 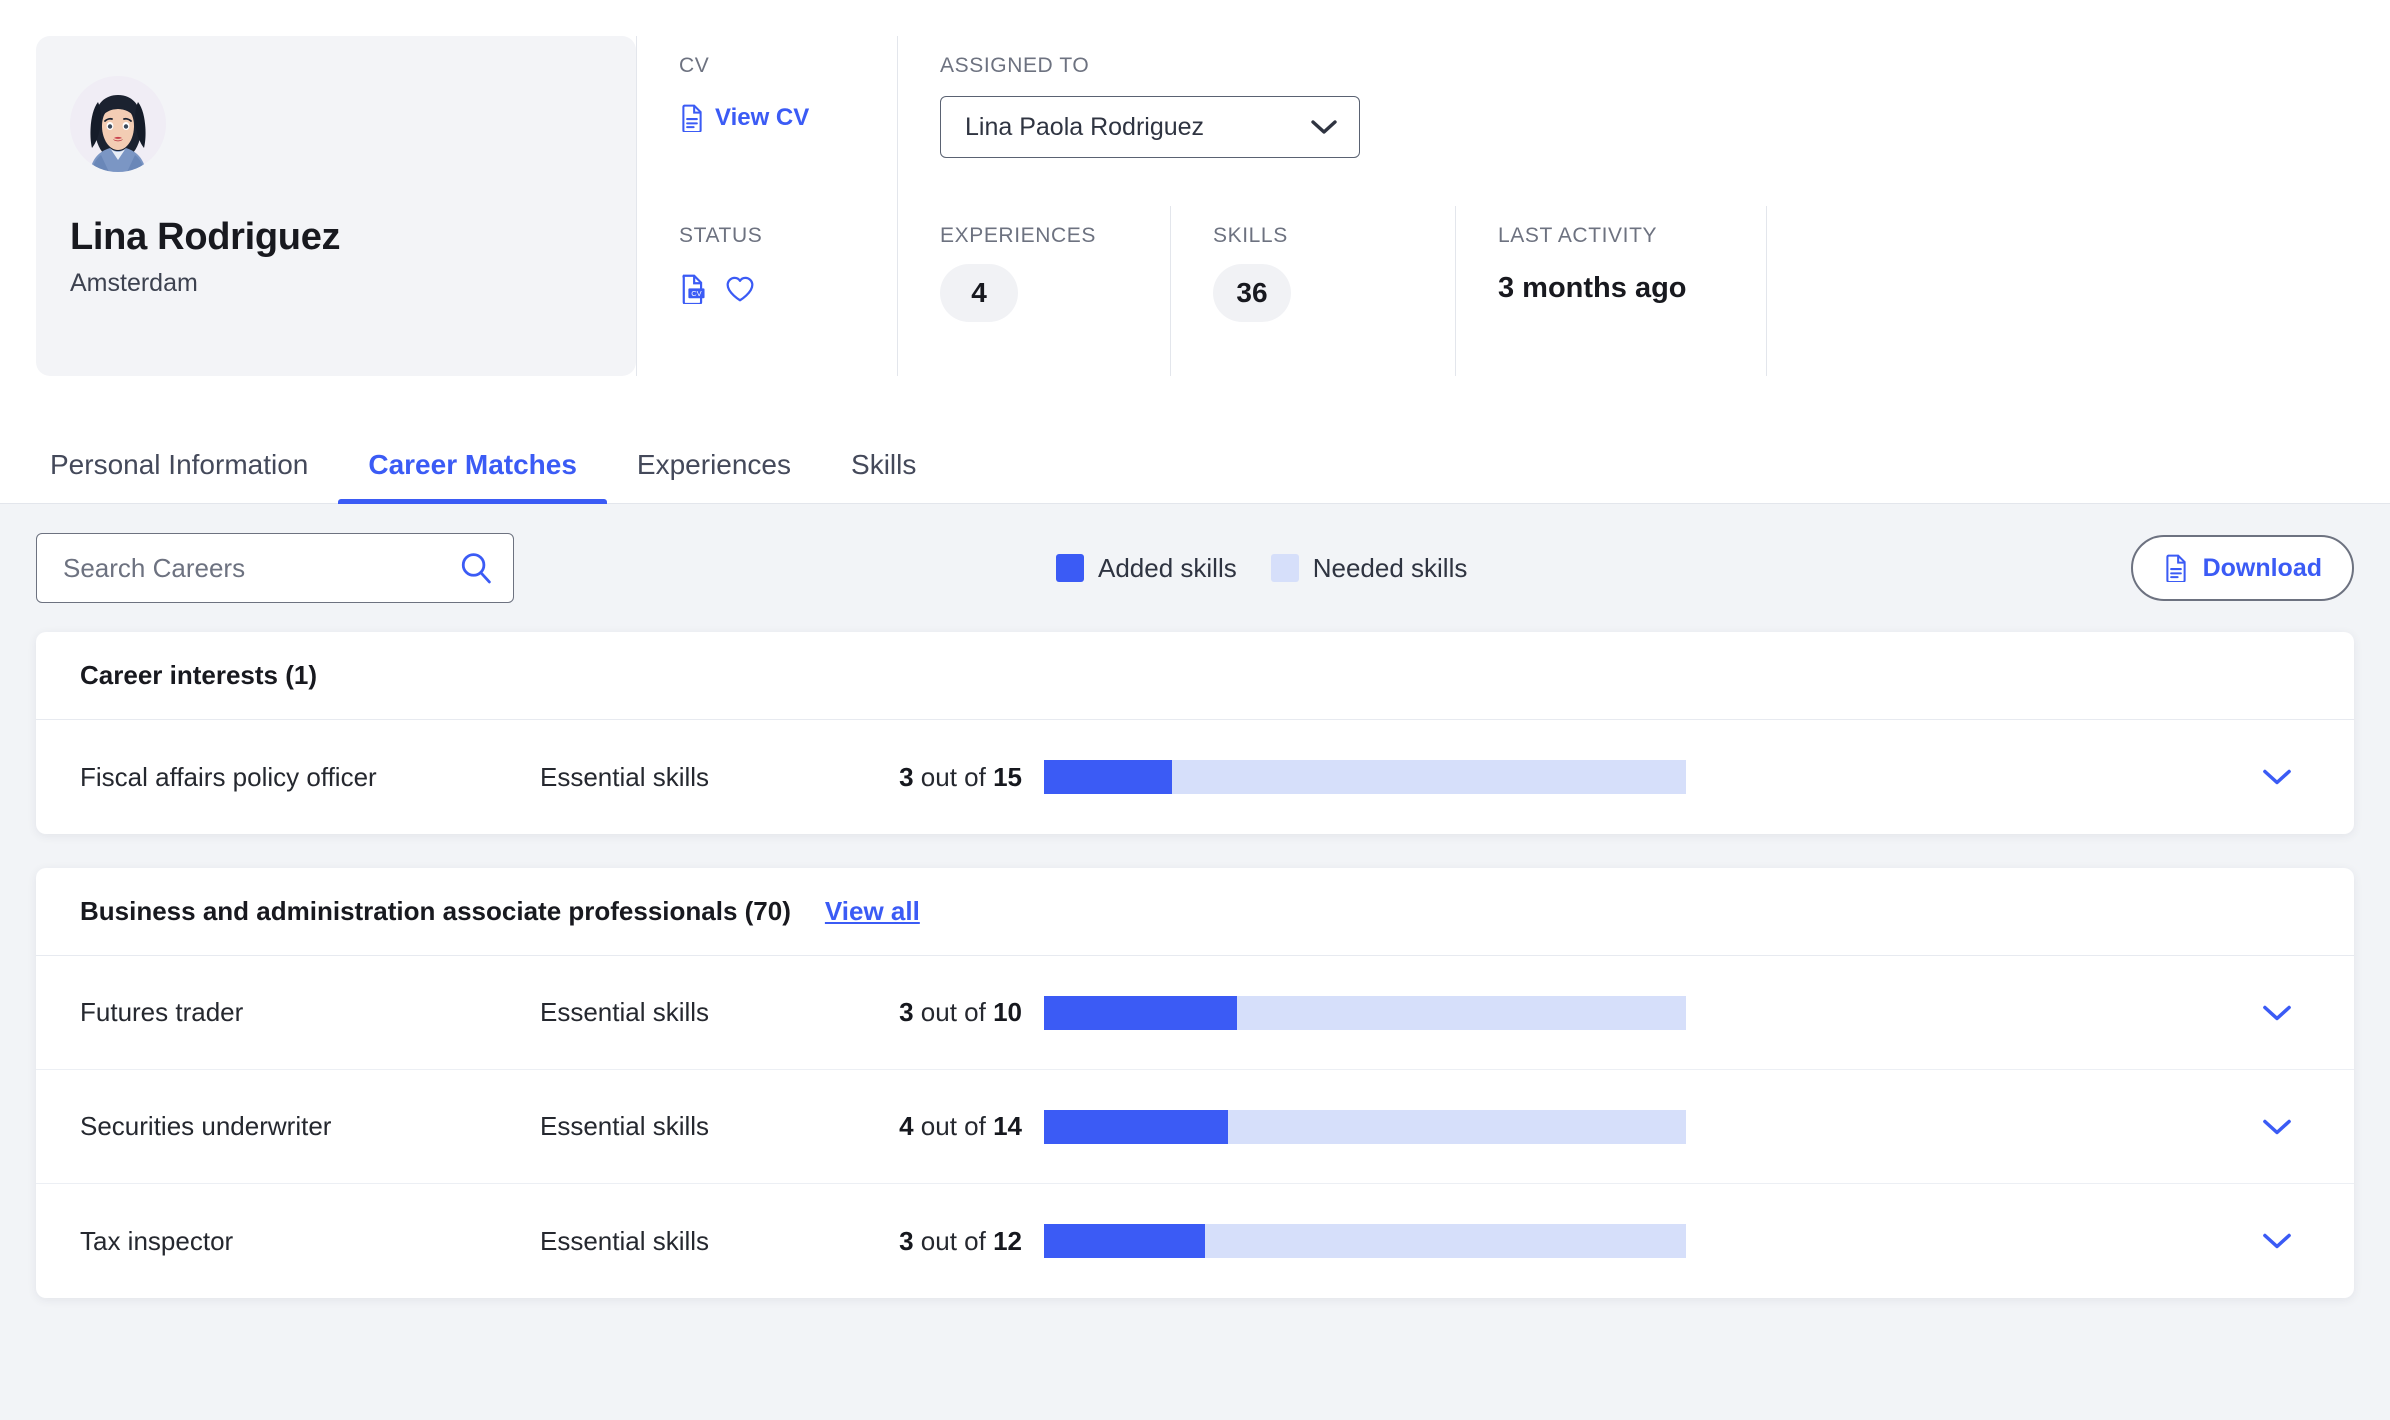 What do you see at coordinates (205, 237) in the screenshot?
I see `profile-name: Lina Rodriguez` at bounding box center [205, 237].